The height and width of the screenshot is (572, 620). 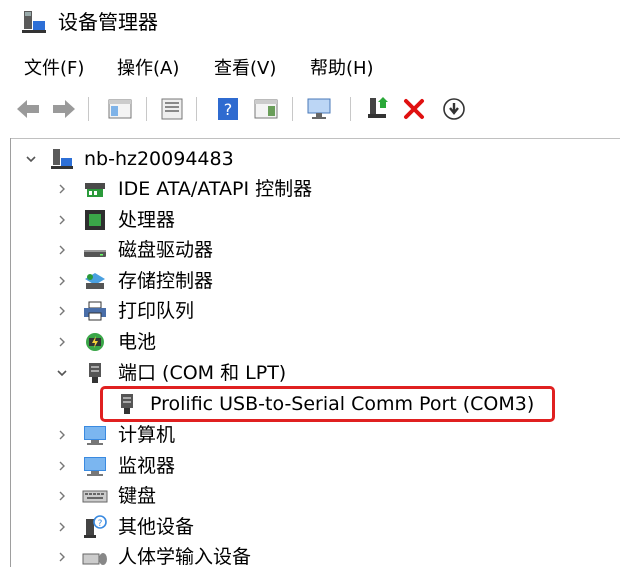 What do you see at coordinates (62, 159) in the screenshot?
I see `computer-root-icon` at bounding box center [62, 159].